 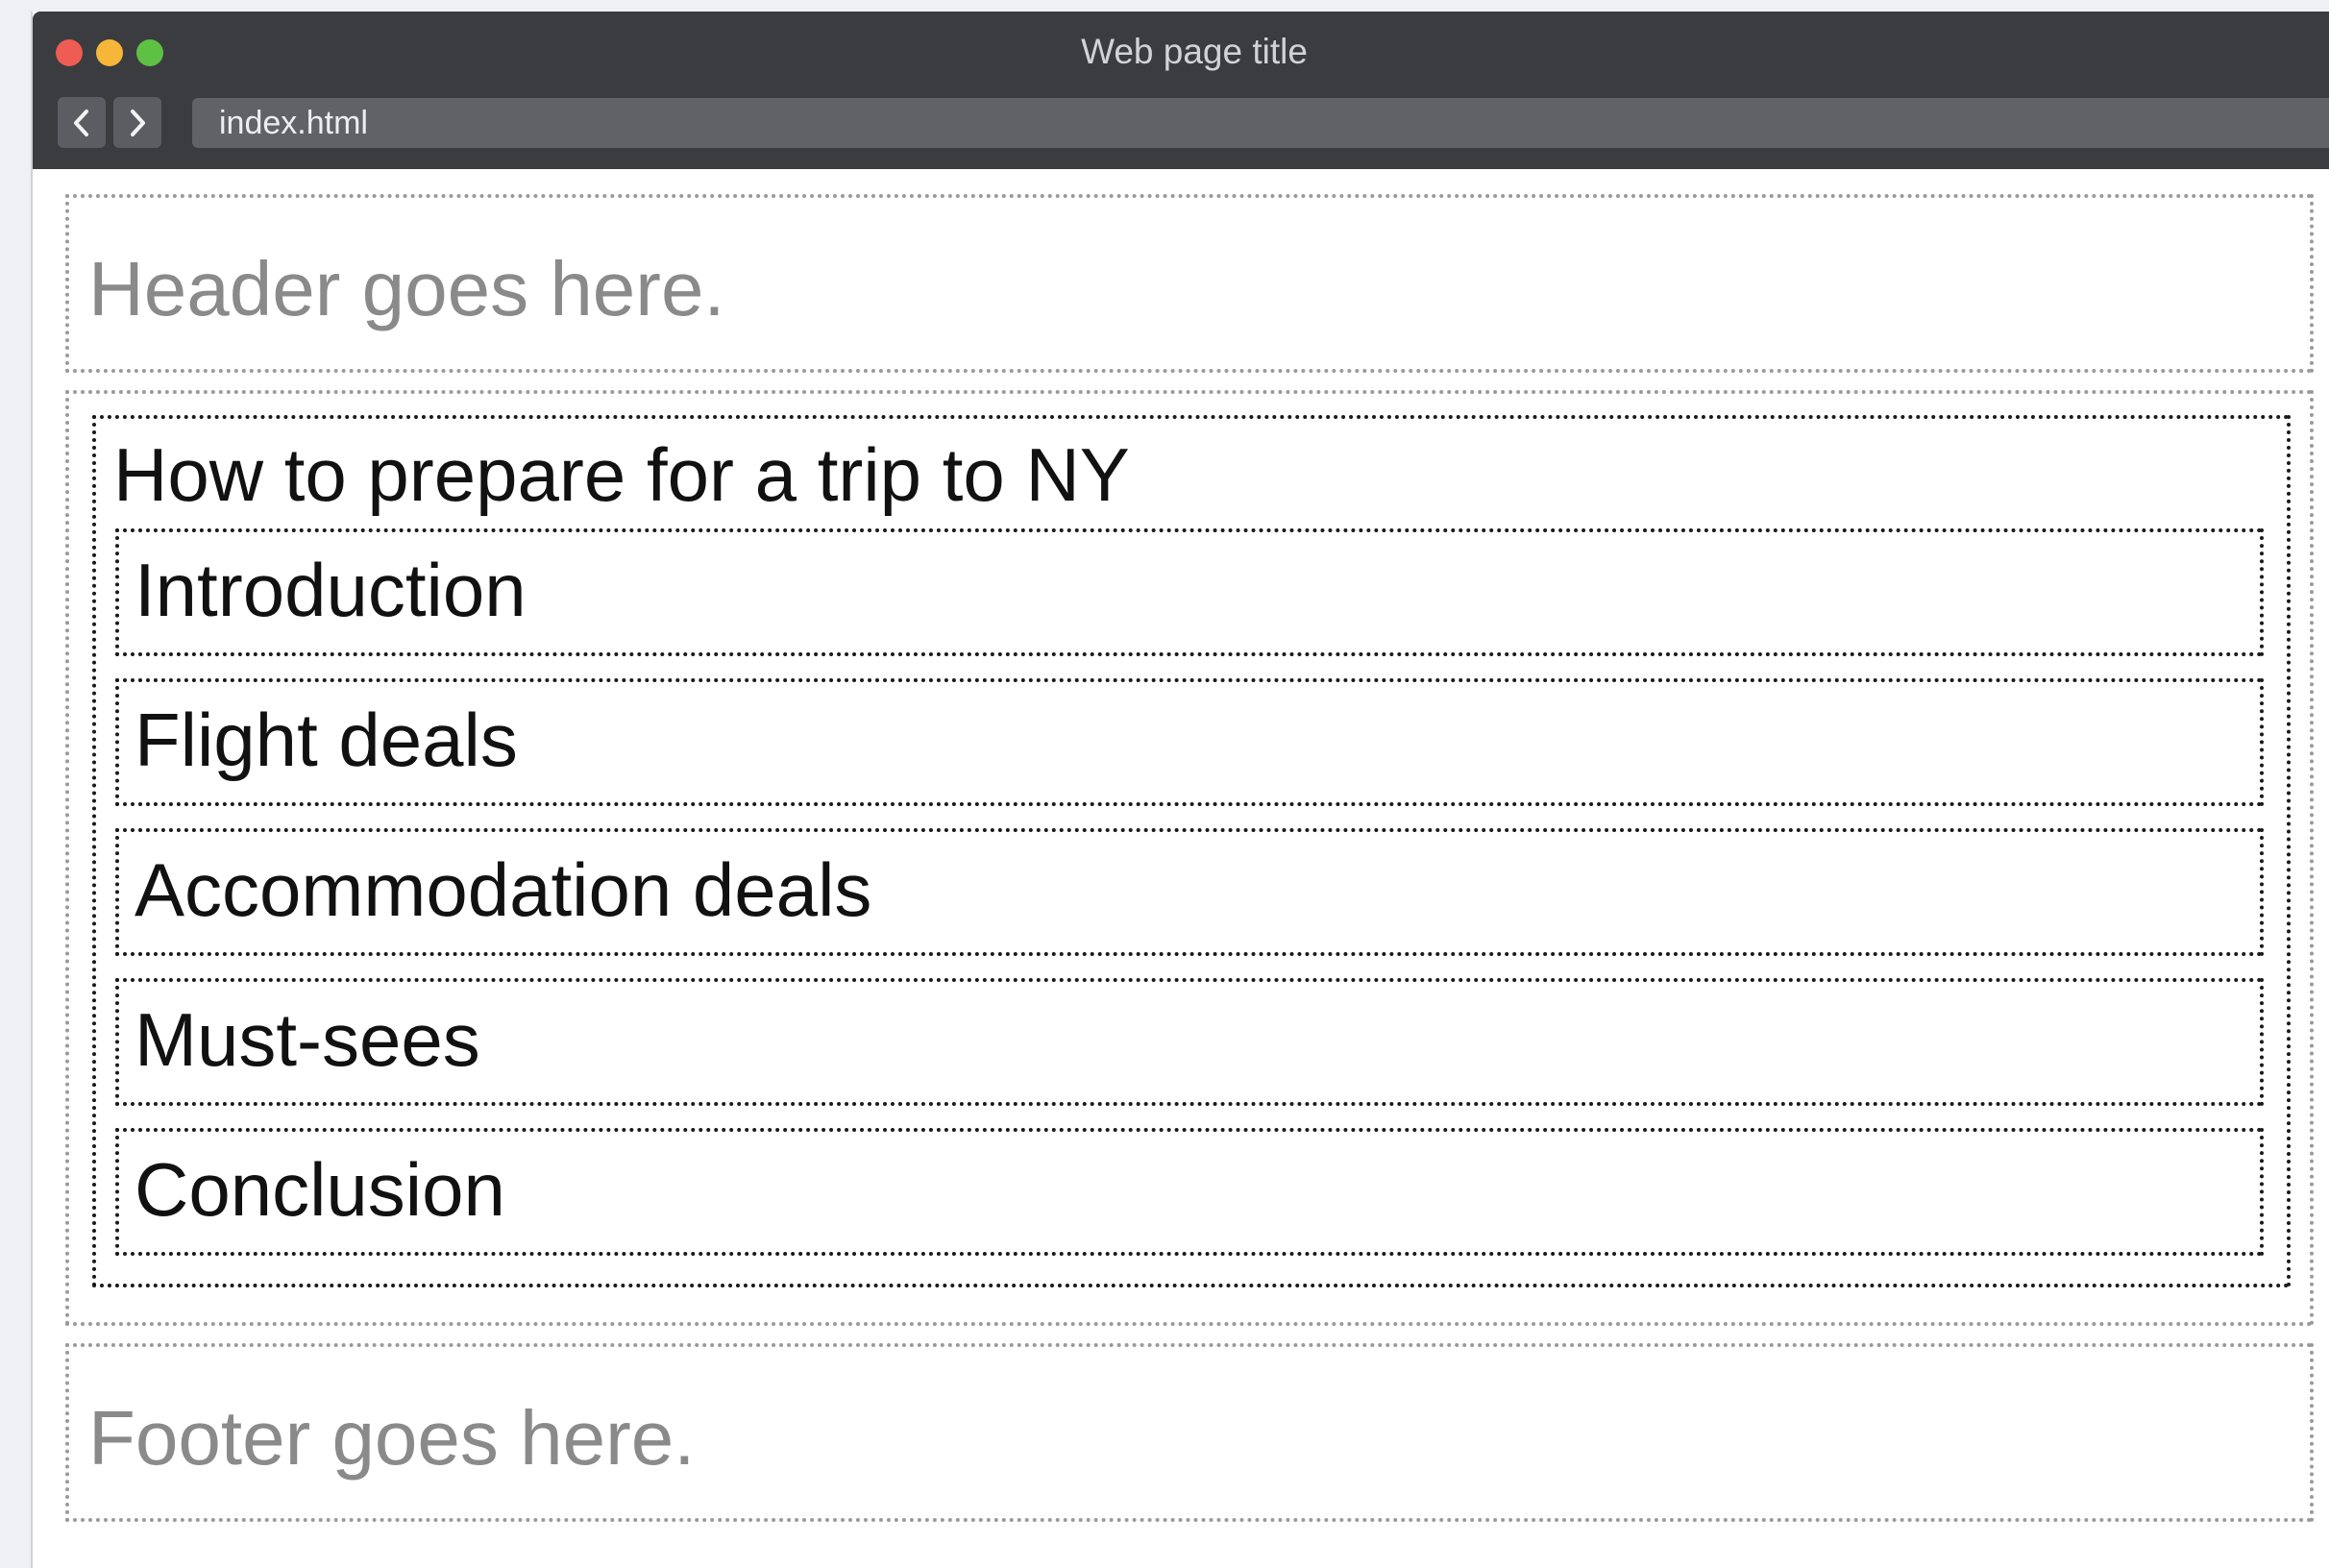 What do you see at coordinates (1260, 123) in the screenshot?
I see `address-bar: index.html` at bounding box center [1260, 123].